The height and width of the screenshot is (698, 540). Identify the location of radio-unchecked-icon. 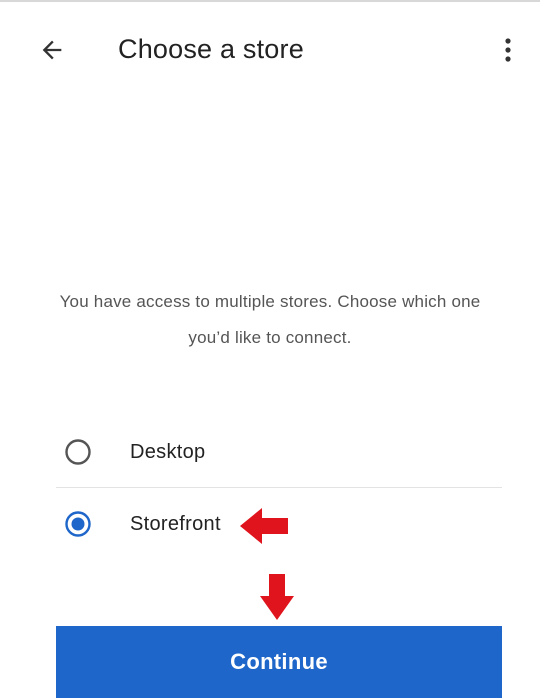
(78, 452).